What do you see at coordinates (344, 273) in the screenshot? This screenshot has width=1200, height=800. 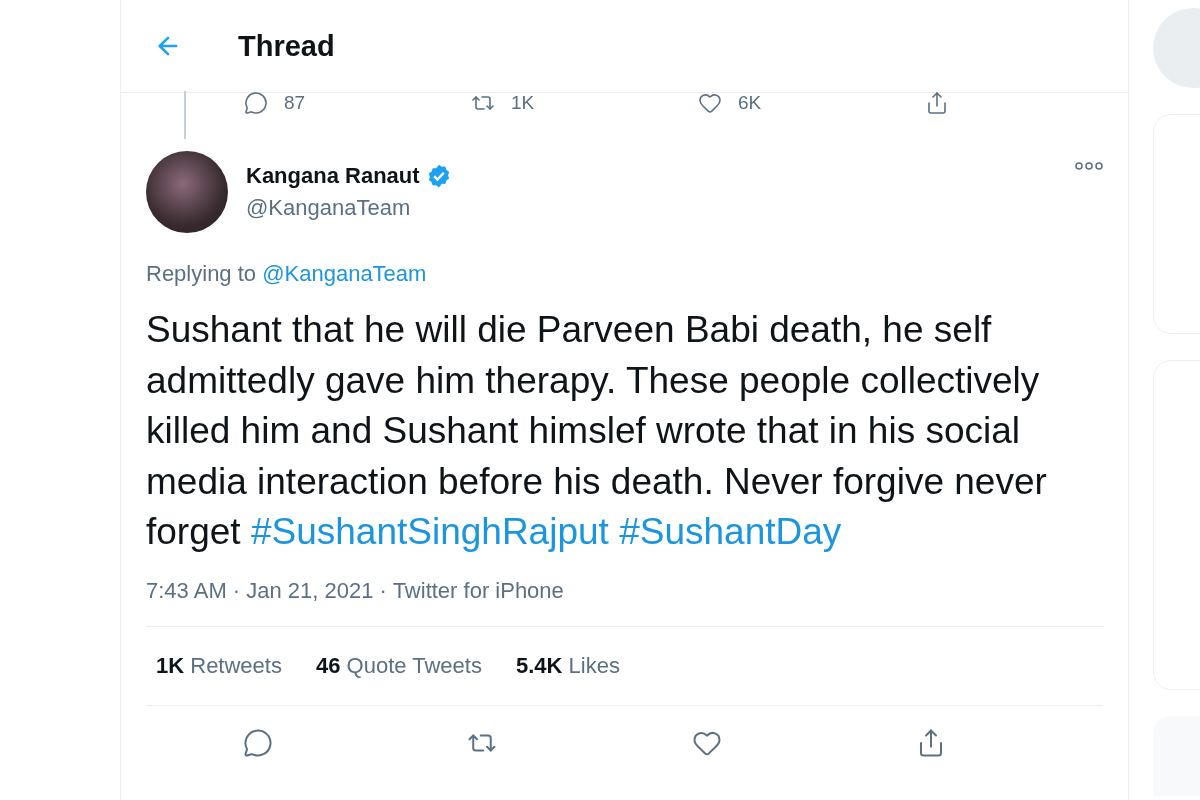 I see `mention-link: @KanganaTeam` at bounding box center [344, 273].